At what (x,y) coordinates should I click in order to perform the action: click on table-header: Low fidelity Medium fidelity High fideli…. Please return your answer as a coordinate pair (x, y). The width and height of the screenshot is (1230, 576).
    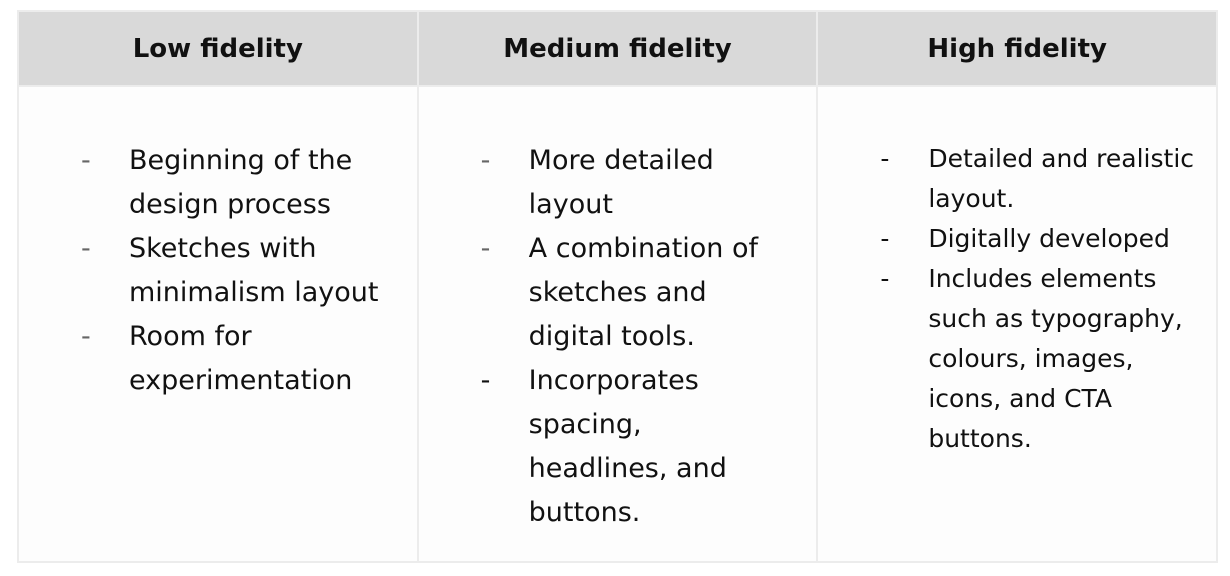
    Looking at the image, I should click on (617, 48).